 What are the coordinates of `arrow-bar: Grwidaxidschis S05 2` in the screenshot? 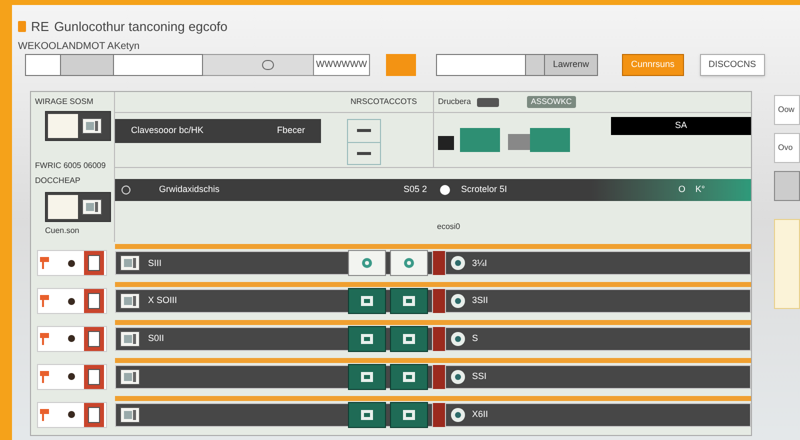 It's located at (274, 190).